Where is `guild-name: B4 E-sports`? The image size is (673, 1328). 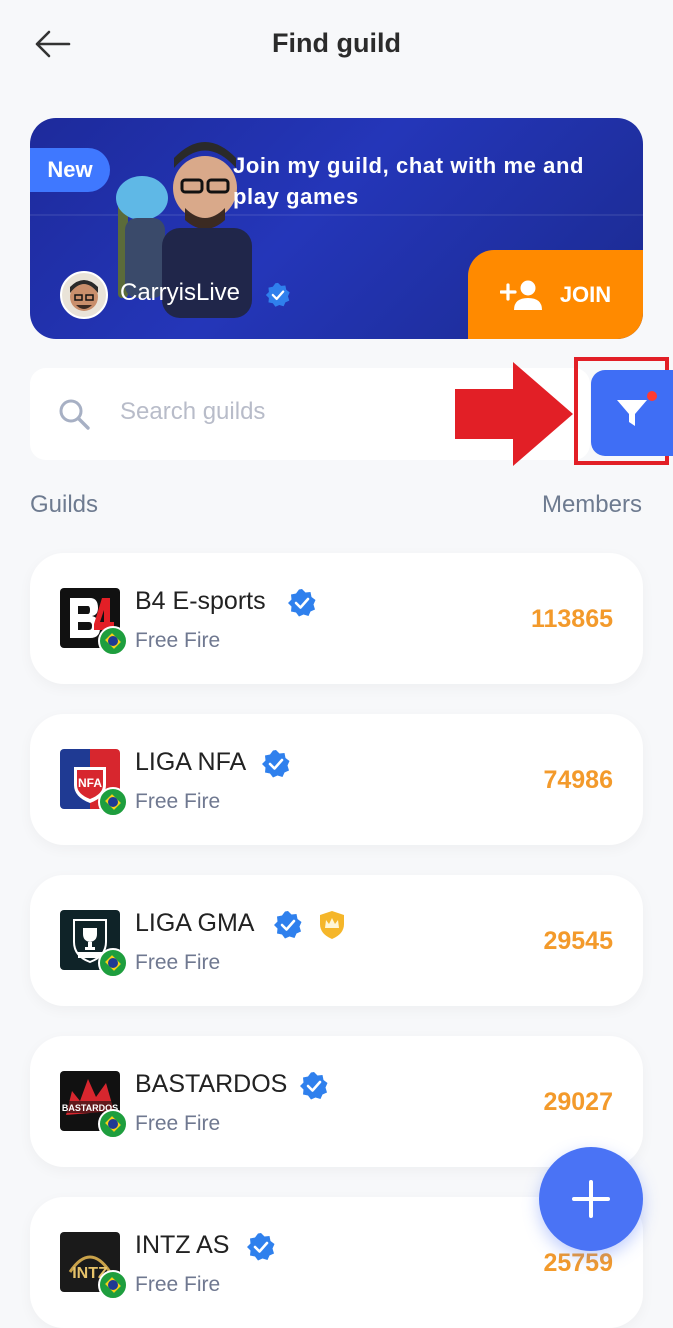 guild-name: B4 E-sports is located at coordinates (200, 601).